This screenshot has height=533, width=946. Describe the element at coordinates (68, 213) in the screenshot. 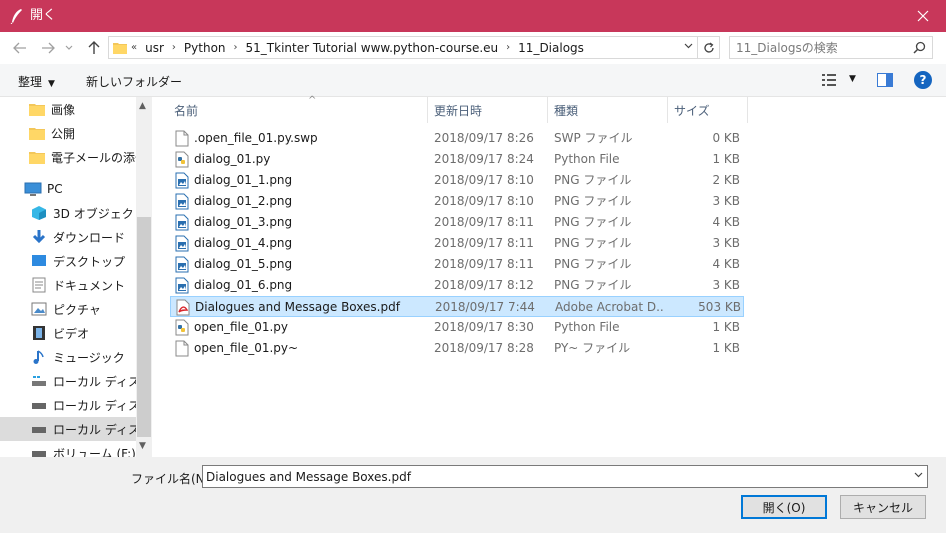

I see `sidebar-item-3d-objects: 3D オブジェクト` at that location.